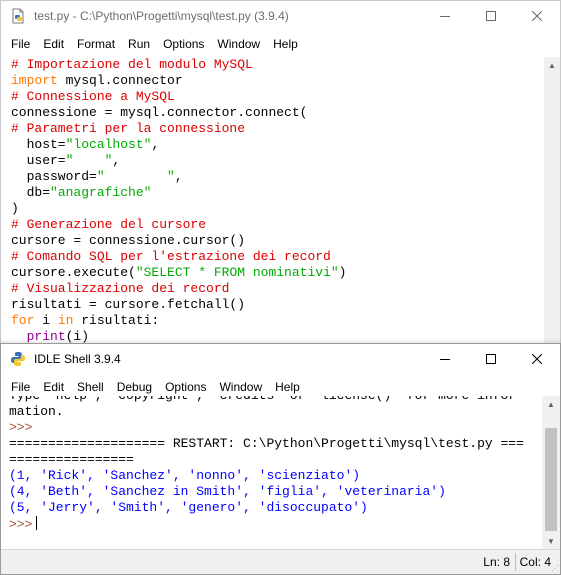 The image size is (561, 575). Describe the element at coordinates (52, 387) in the screenshot. I see `shell-menu-edit: Edit` at that location.